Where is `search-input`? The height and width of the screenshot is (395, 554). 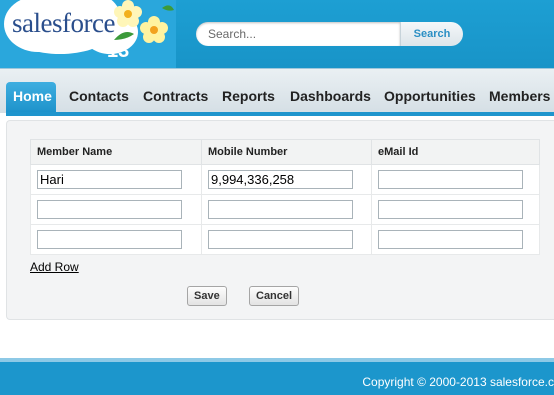
search-input is located at coordinates (298, 34).